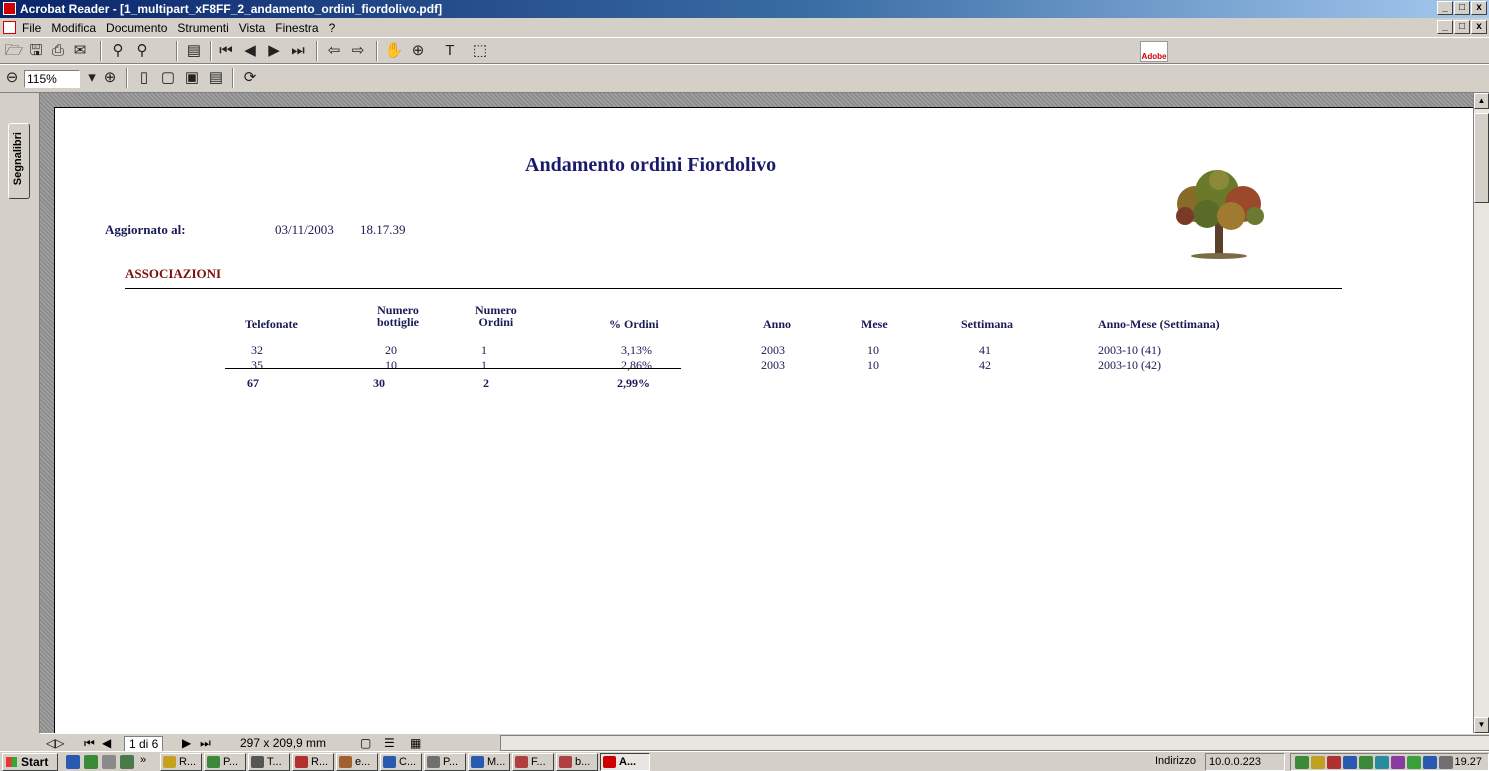  What do you see at coordinates (1462, 8) in the screenshot?
I see `maximize-button: □` at bounding box center [1462, 8].